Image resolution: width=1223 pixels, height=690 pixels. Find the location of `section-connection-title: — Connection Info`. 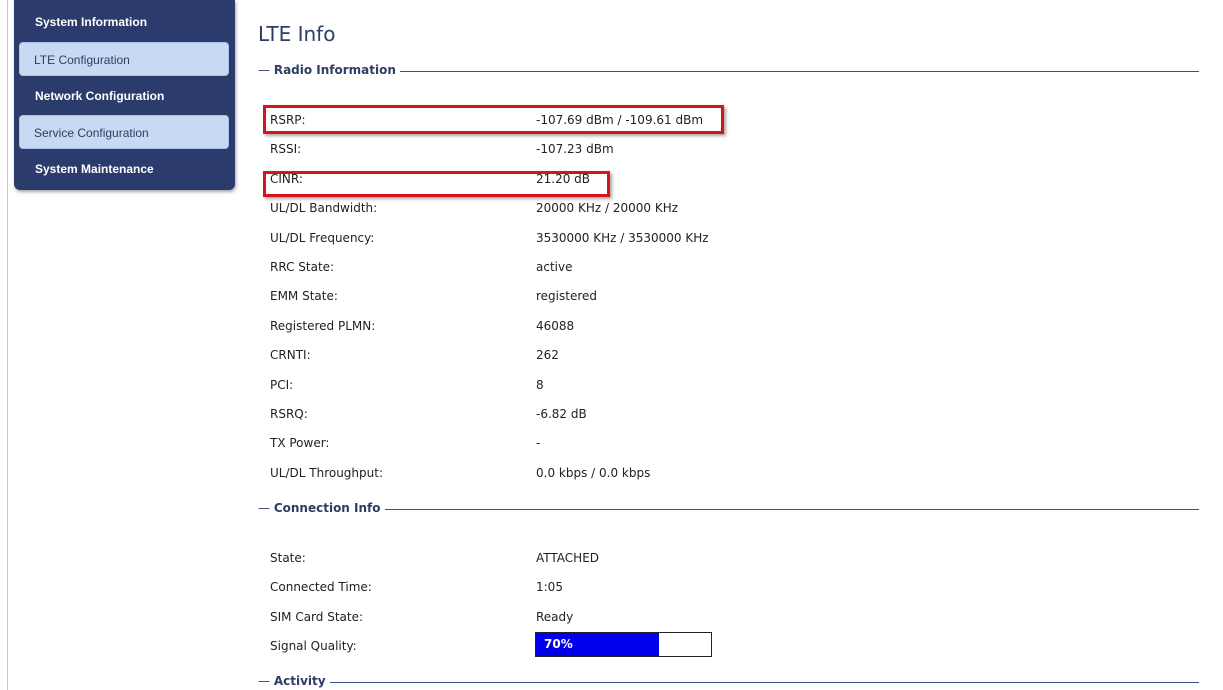

section-connection-title: — Connection Info is located at coordinates (321, 508).